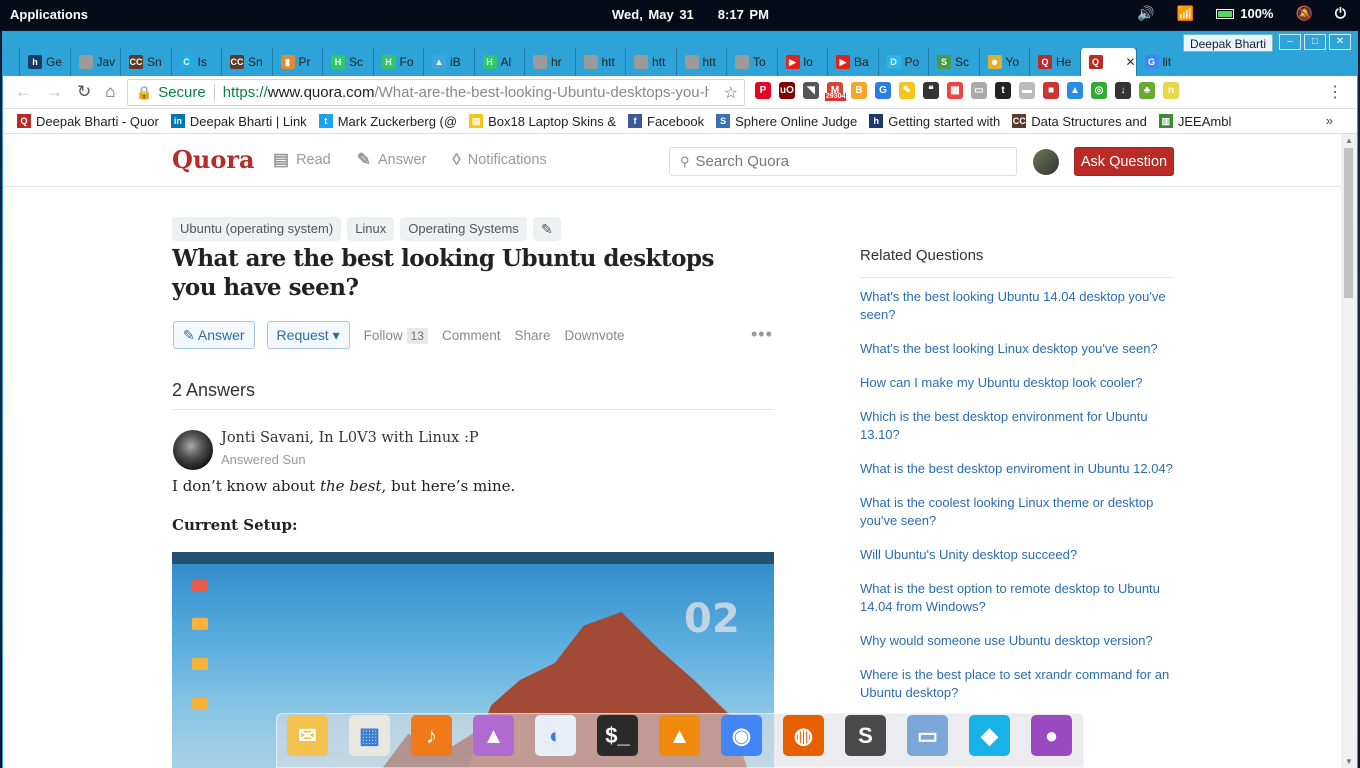  What do you see at coordinates (1099, 90) in the screenshot?
I see `extension-icon: ◎` at bounding box center [1099, 90].